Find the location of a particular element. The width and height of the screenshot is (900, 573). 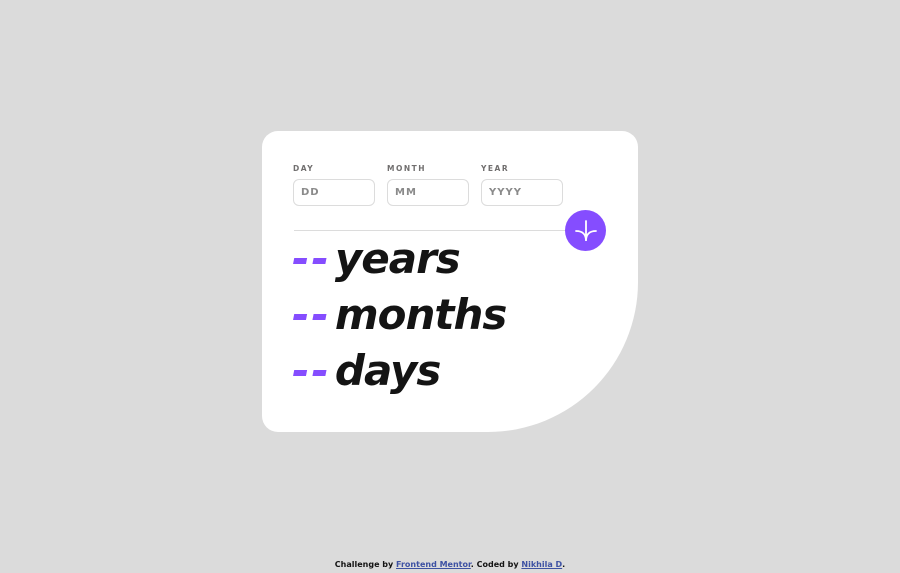

result-days: --days is located at coordinates (366, 371).